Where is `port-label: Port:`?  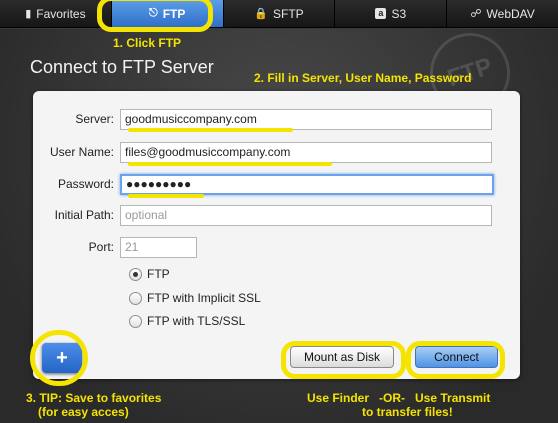 port-label: Port: is located at coordinates (101, 247).